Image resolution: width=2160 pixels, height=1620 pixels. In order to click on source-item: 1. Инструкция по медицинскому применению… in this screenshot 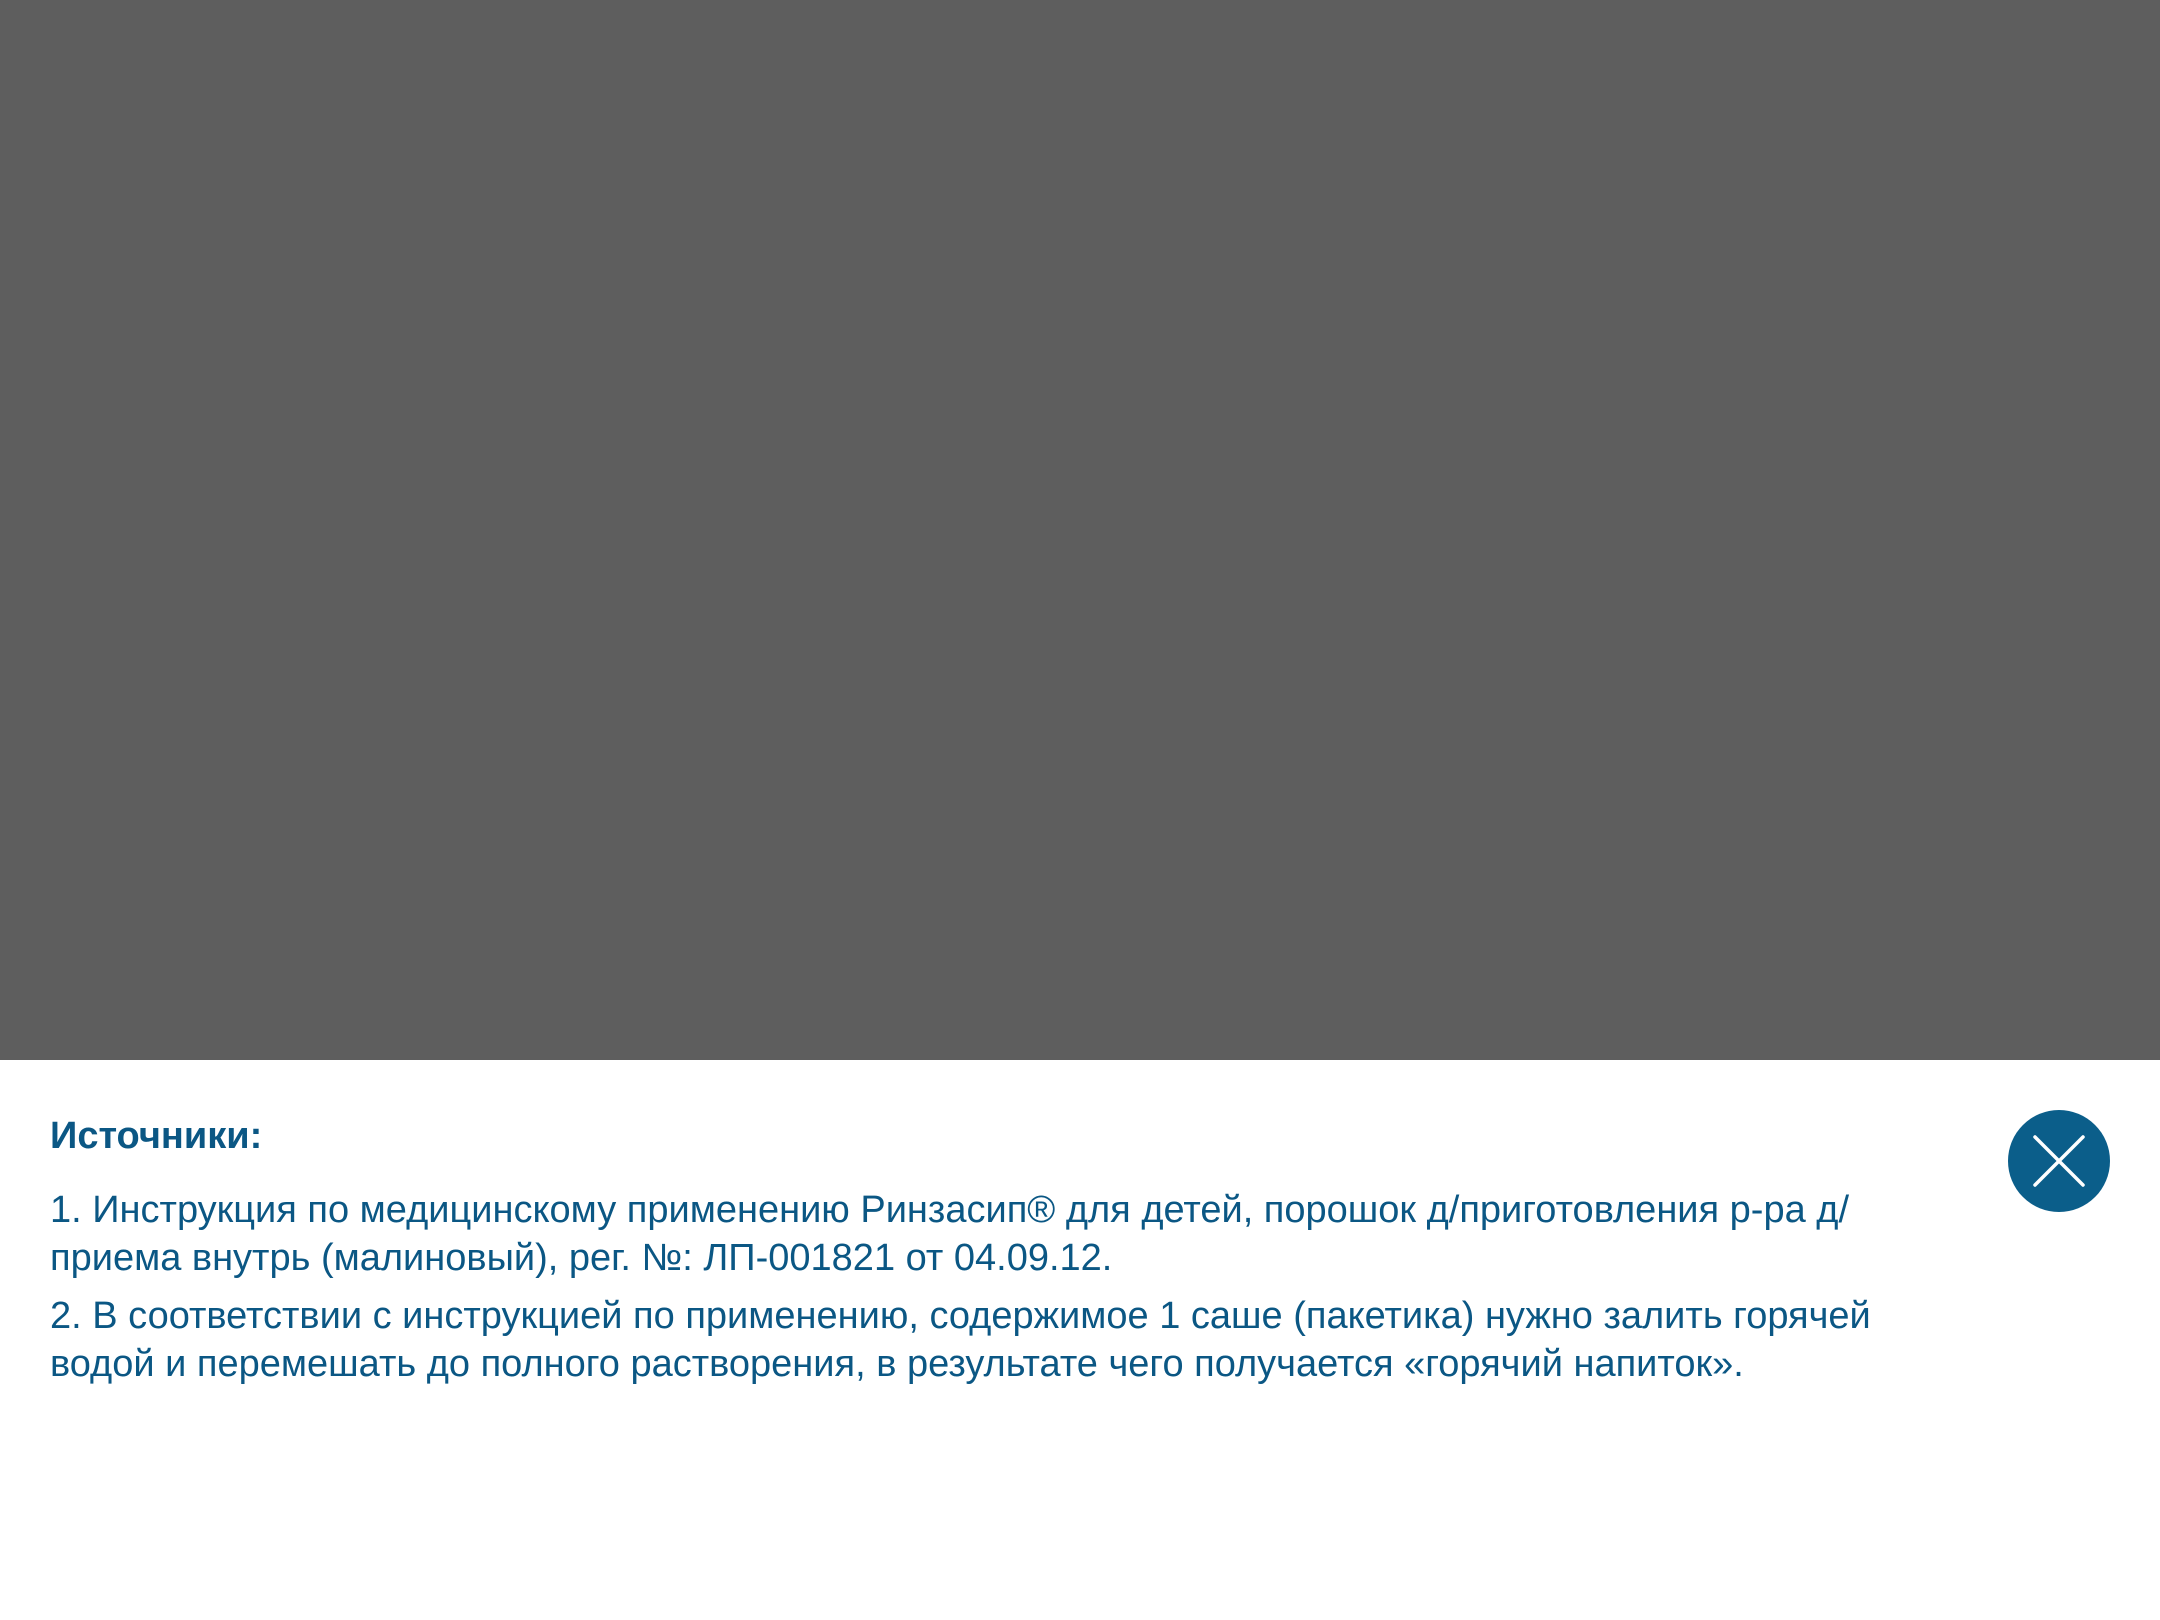, I will do `click(950, 1234)`.